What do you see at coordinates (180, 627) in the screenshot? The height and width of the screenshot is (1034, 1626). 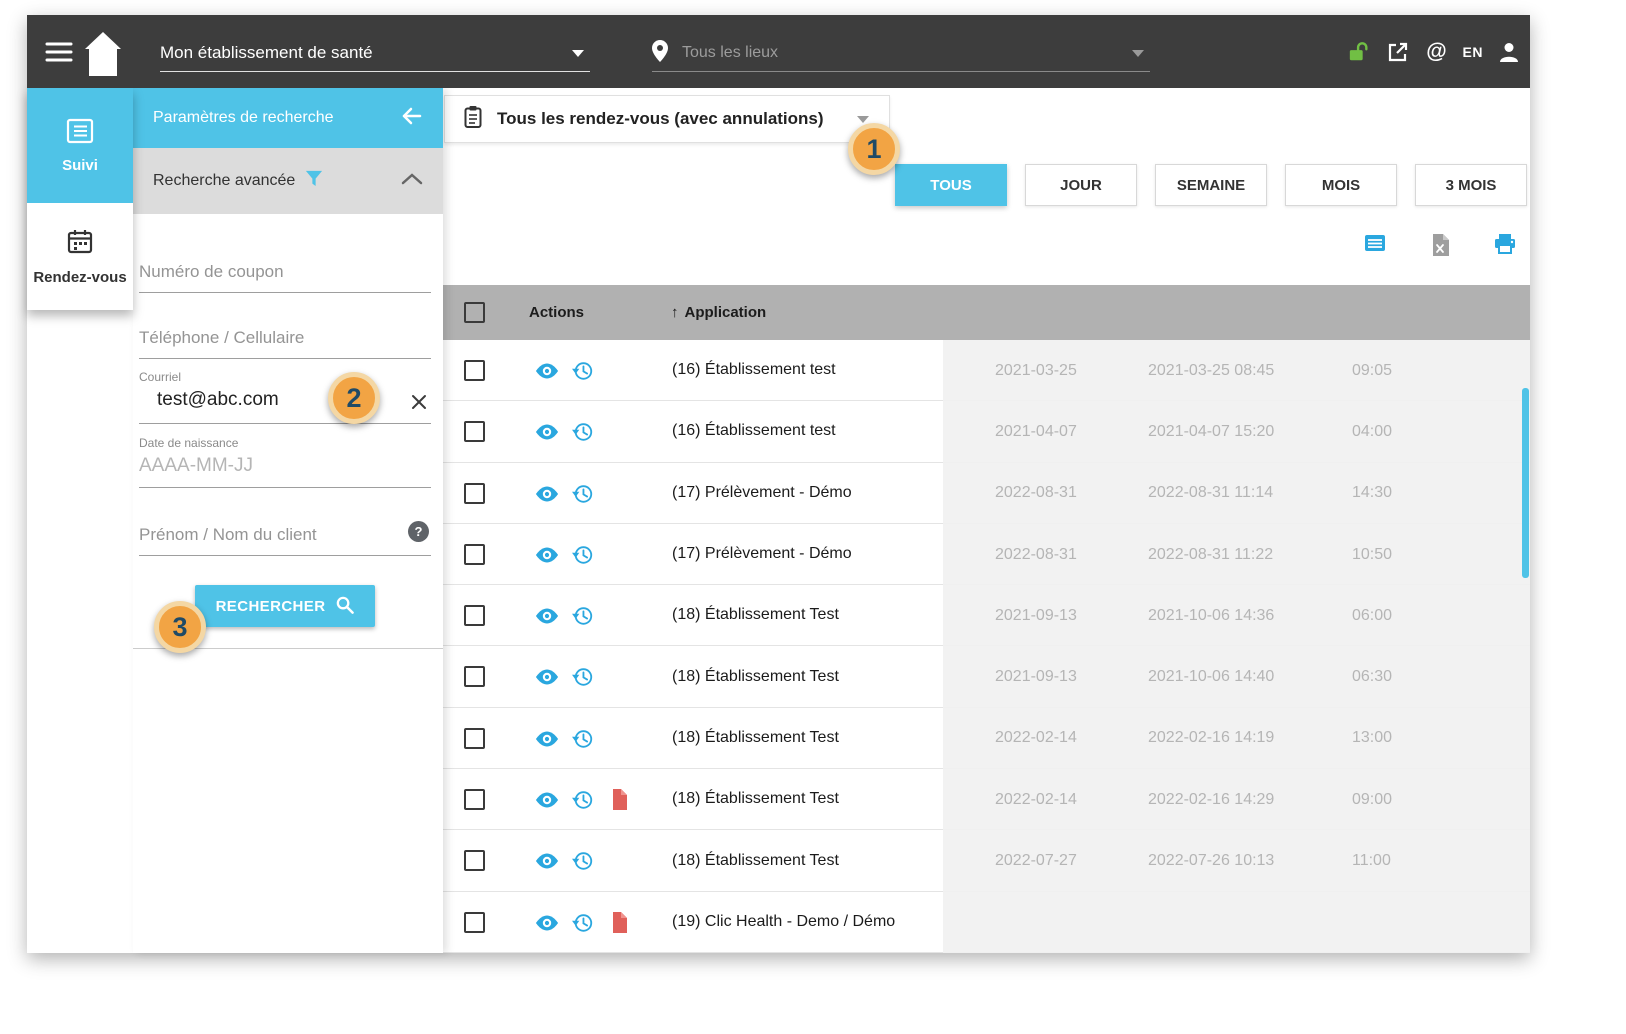 I see `annotation-step-3: 3` at bounding box center [180, 627].